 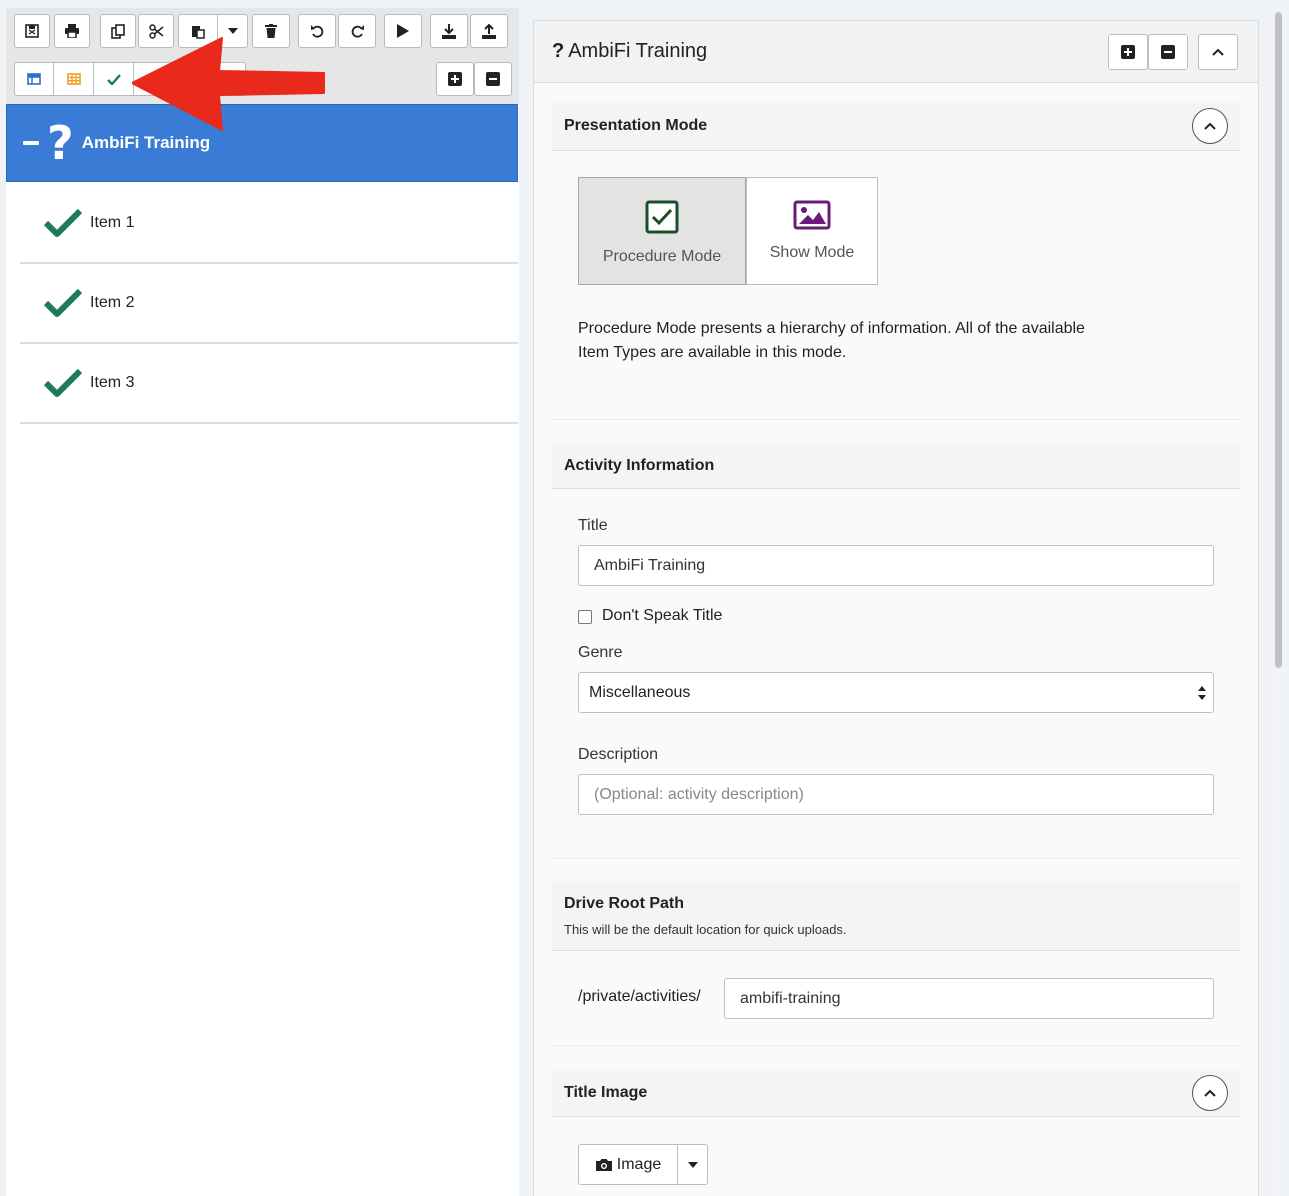 I want to click on print-icon, so click(x=72, y=31).